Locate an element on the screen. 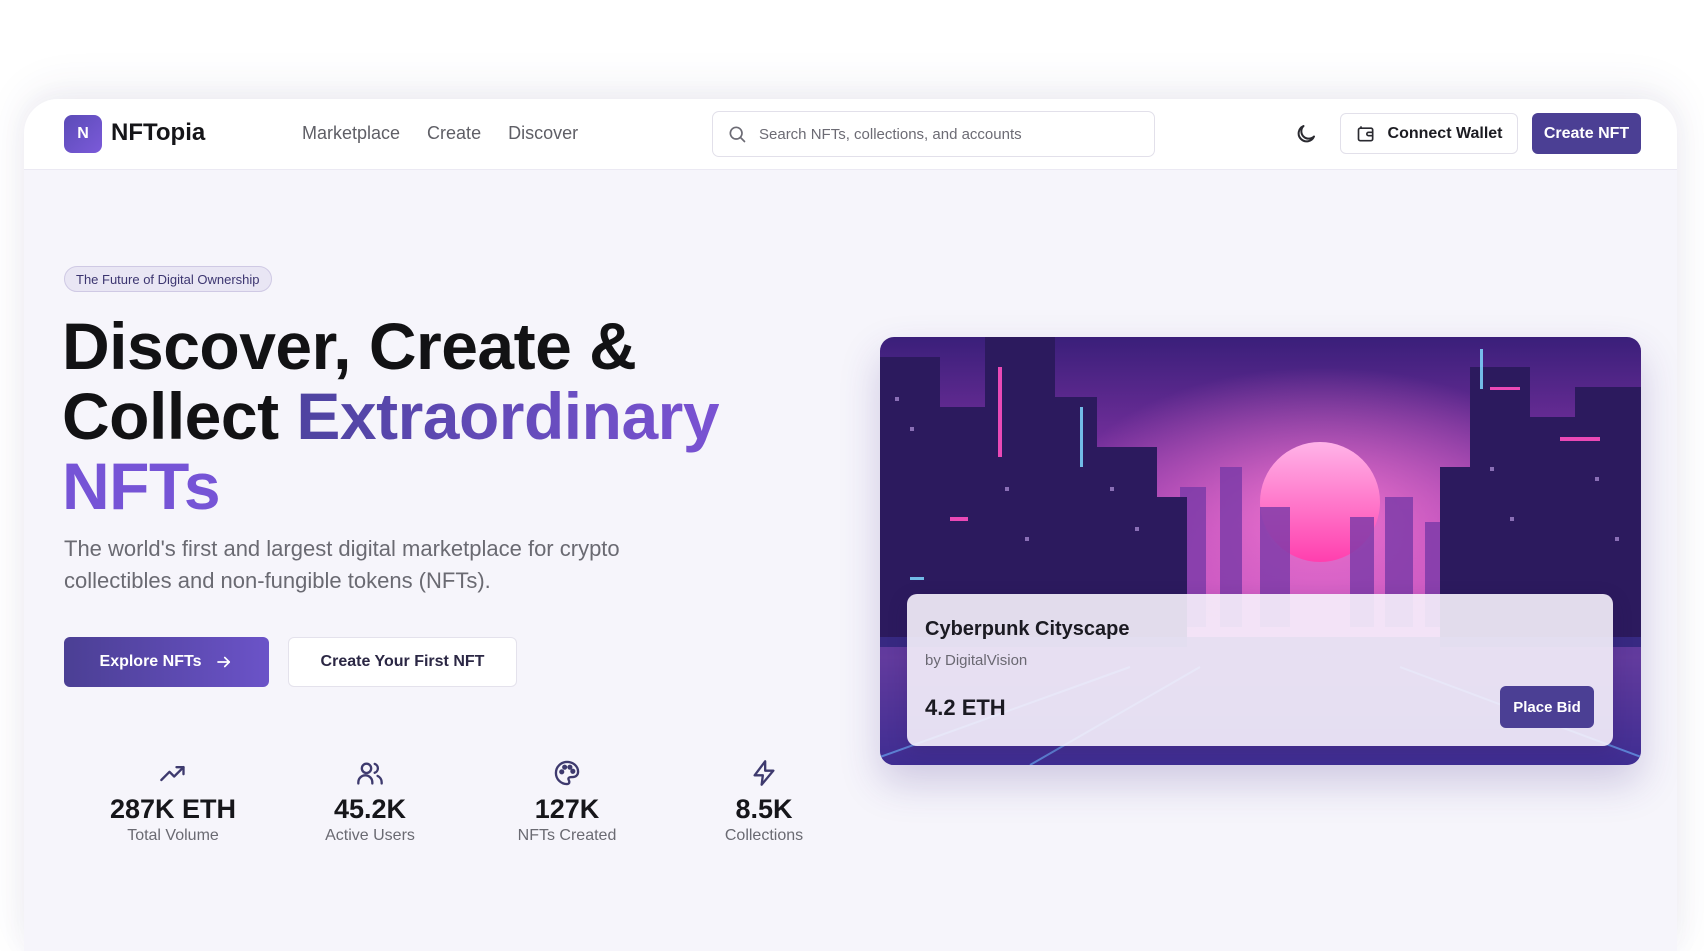 The image size is (1704, 951). stat-collections: 8.5K Collections is located at coordinates (764, 802).